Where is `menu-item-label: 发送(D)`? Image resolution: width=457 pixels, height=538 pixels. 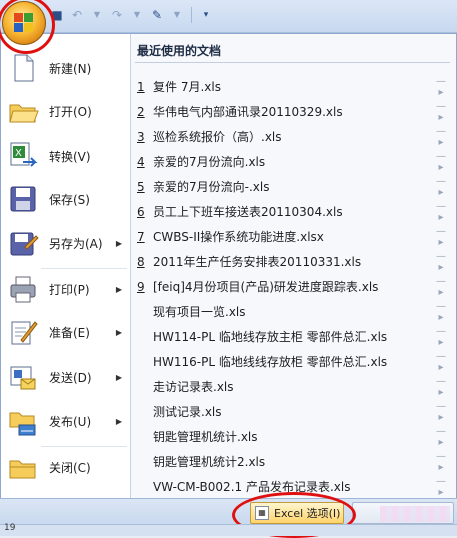
menu-item-label: 发送(D) is located at coordinates (70, 377).